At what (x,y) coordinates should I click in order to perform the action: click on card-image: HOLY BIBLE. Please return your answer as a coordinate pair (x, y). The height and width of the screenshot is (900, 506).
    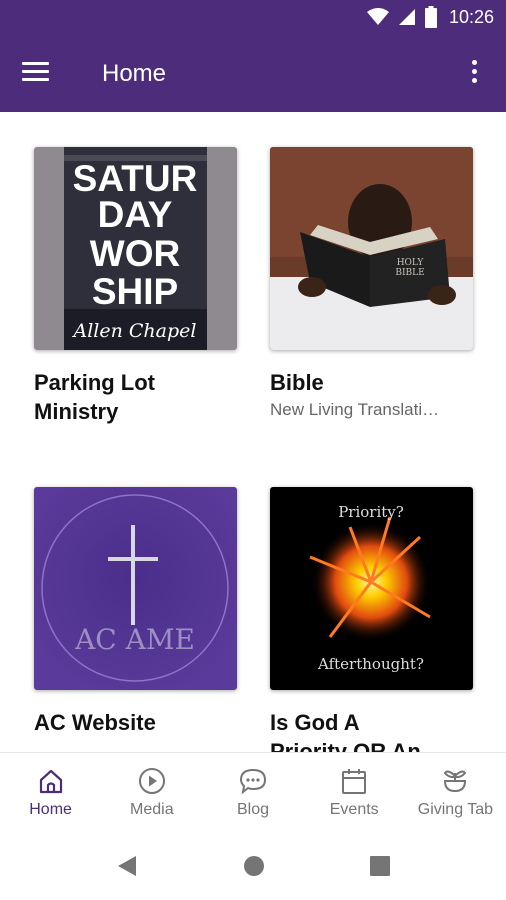
    Looking at the image, I should click on (371, 248).